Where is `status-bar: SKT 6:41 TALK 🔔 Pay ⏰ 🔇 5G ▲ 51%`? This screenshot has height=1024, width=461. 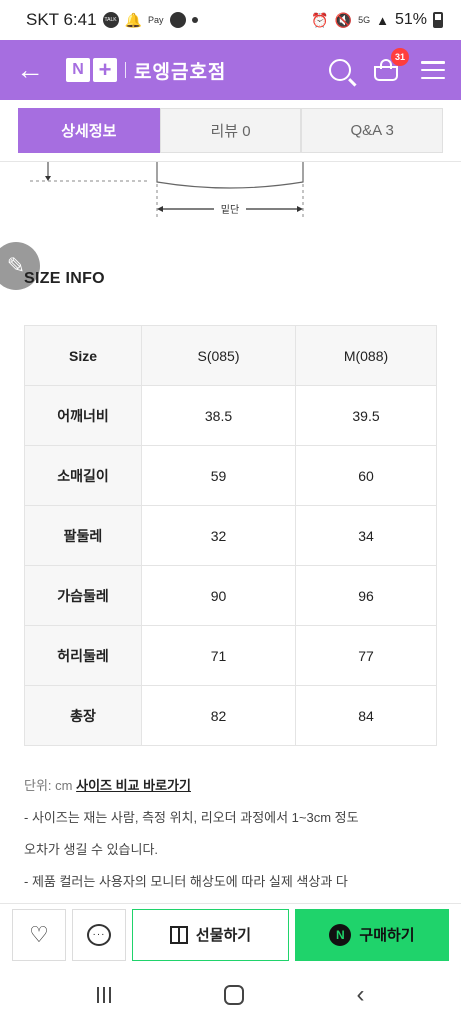
status-bar: SKT 6:41 TALK 🔔 Pay ⏰ 🔇 5G ▲ 51% is located at coordinates (230, 20).